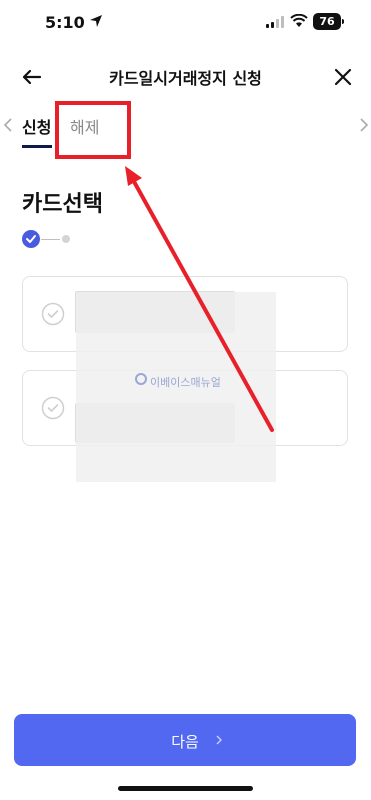 The width and height of the screenshot is (371, 800). What do you see at coordinates (37, 146) in the screenshot?
I see `tab-active-indicator` at bounding box center [37, 146].